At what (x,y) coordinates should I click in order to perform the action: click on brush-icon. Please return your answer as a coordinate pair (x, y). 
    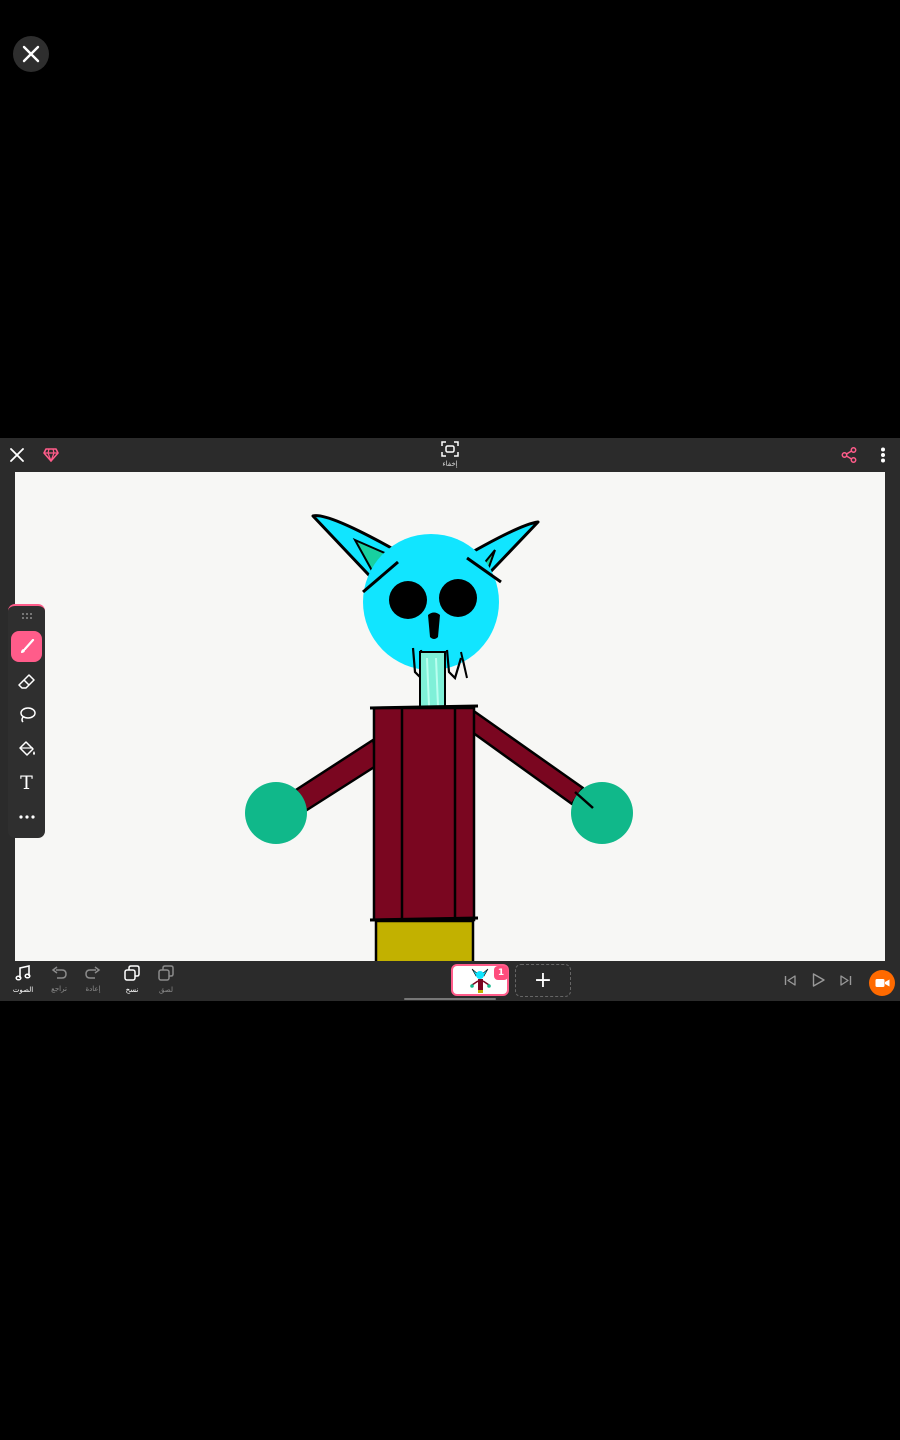
    Looking at the image, I should click on (27, 645).